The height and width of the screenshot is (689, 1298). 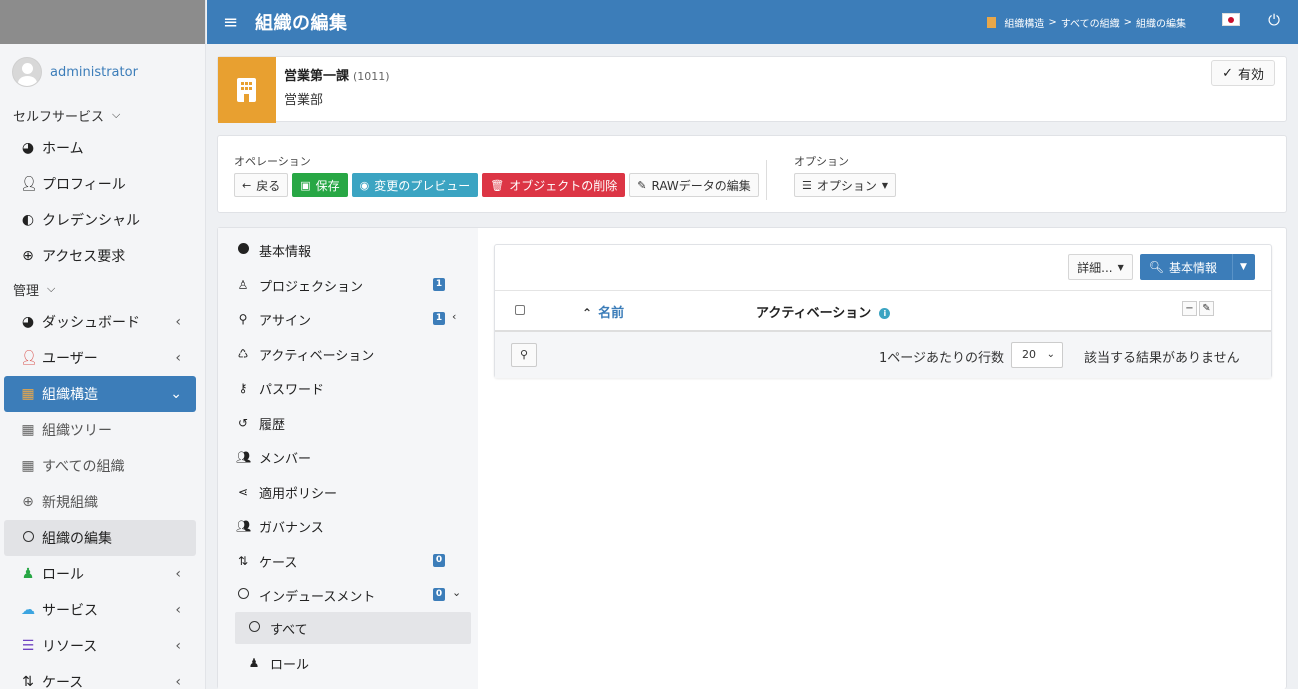 I want to click on sidebar-item-users: 👤︎ ユーザー ‹, so click(x=102, y=358).